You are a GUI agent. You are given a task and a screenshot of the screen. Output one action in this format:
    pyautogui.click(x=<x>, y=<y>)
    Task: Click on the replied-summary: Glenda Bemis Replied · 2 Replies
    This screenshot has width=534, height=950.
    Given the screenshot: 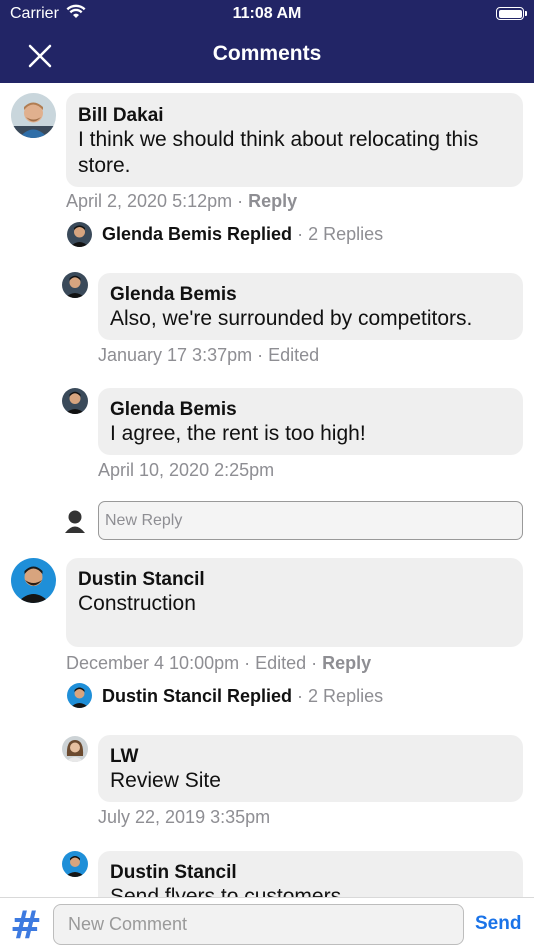 What is the action you would take?
    pyautogui.click(x=242, y=234)
    